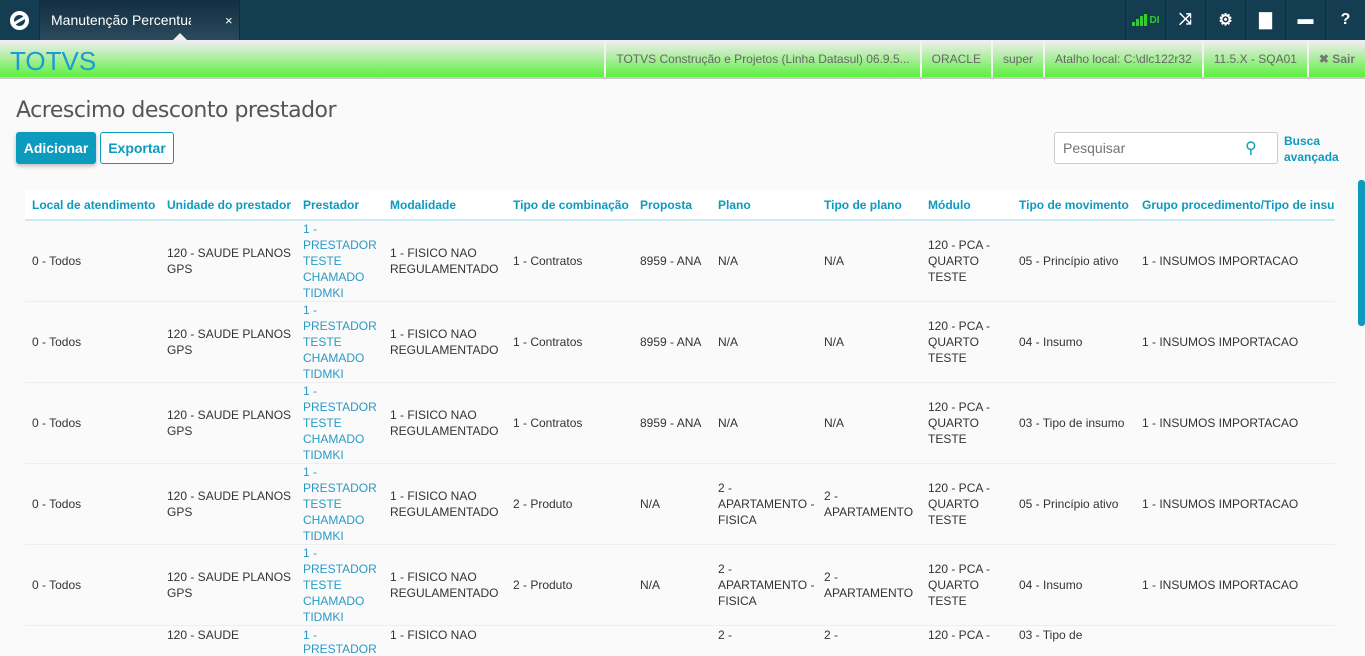 The width and height of the screenshot is (1365, 656). I want to click on column-header: Modalidade, so click(444, 205).